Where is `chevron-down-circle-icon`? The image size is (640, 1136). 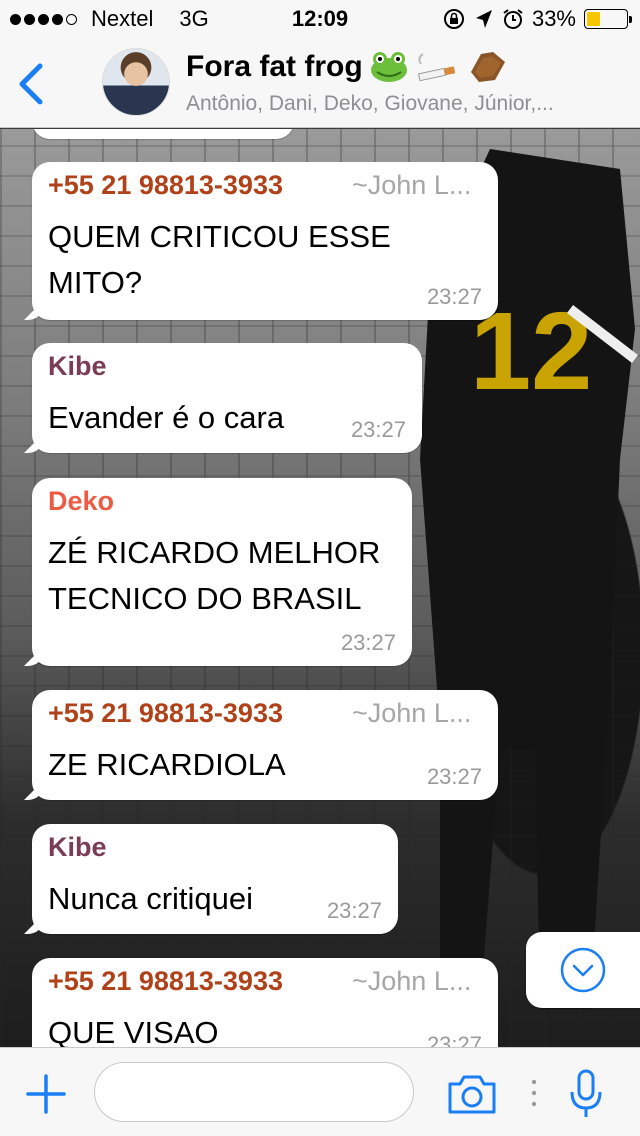
chevron-down-circle-icon is located at coordinates (583, 970).